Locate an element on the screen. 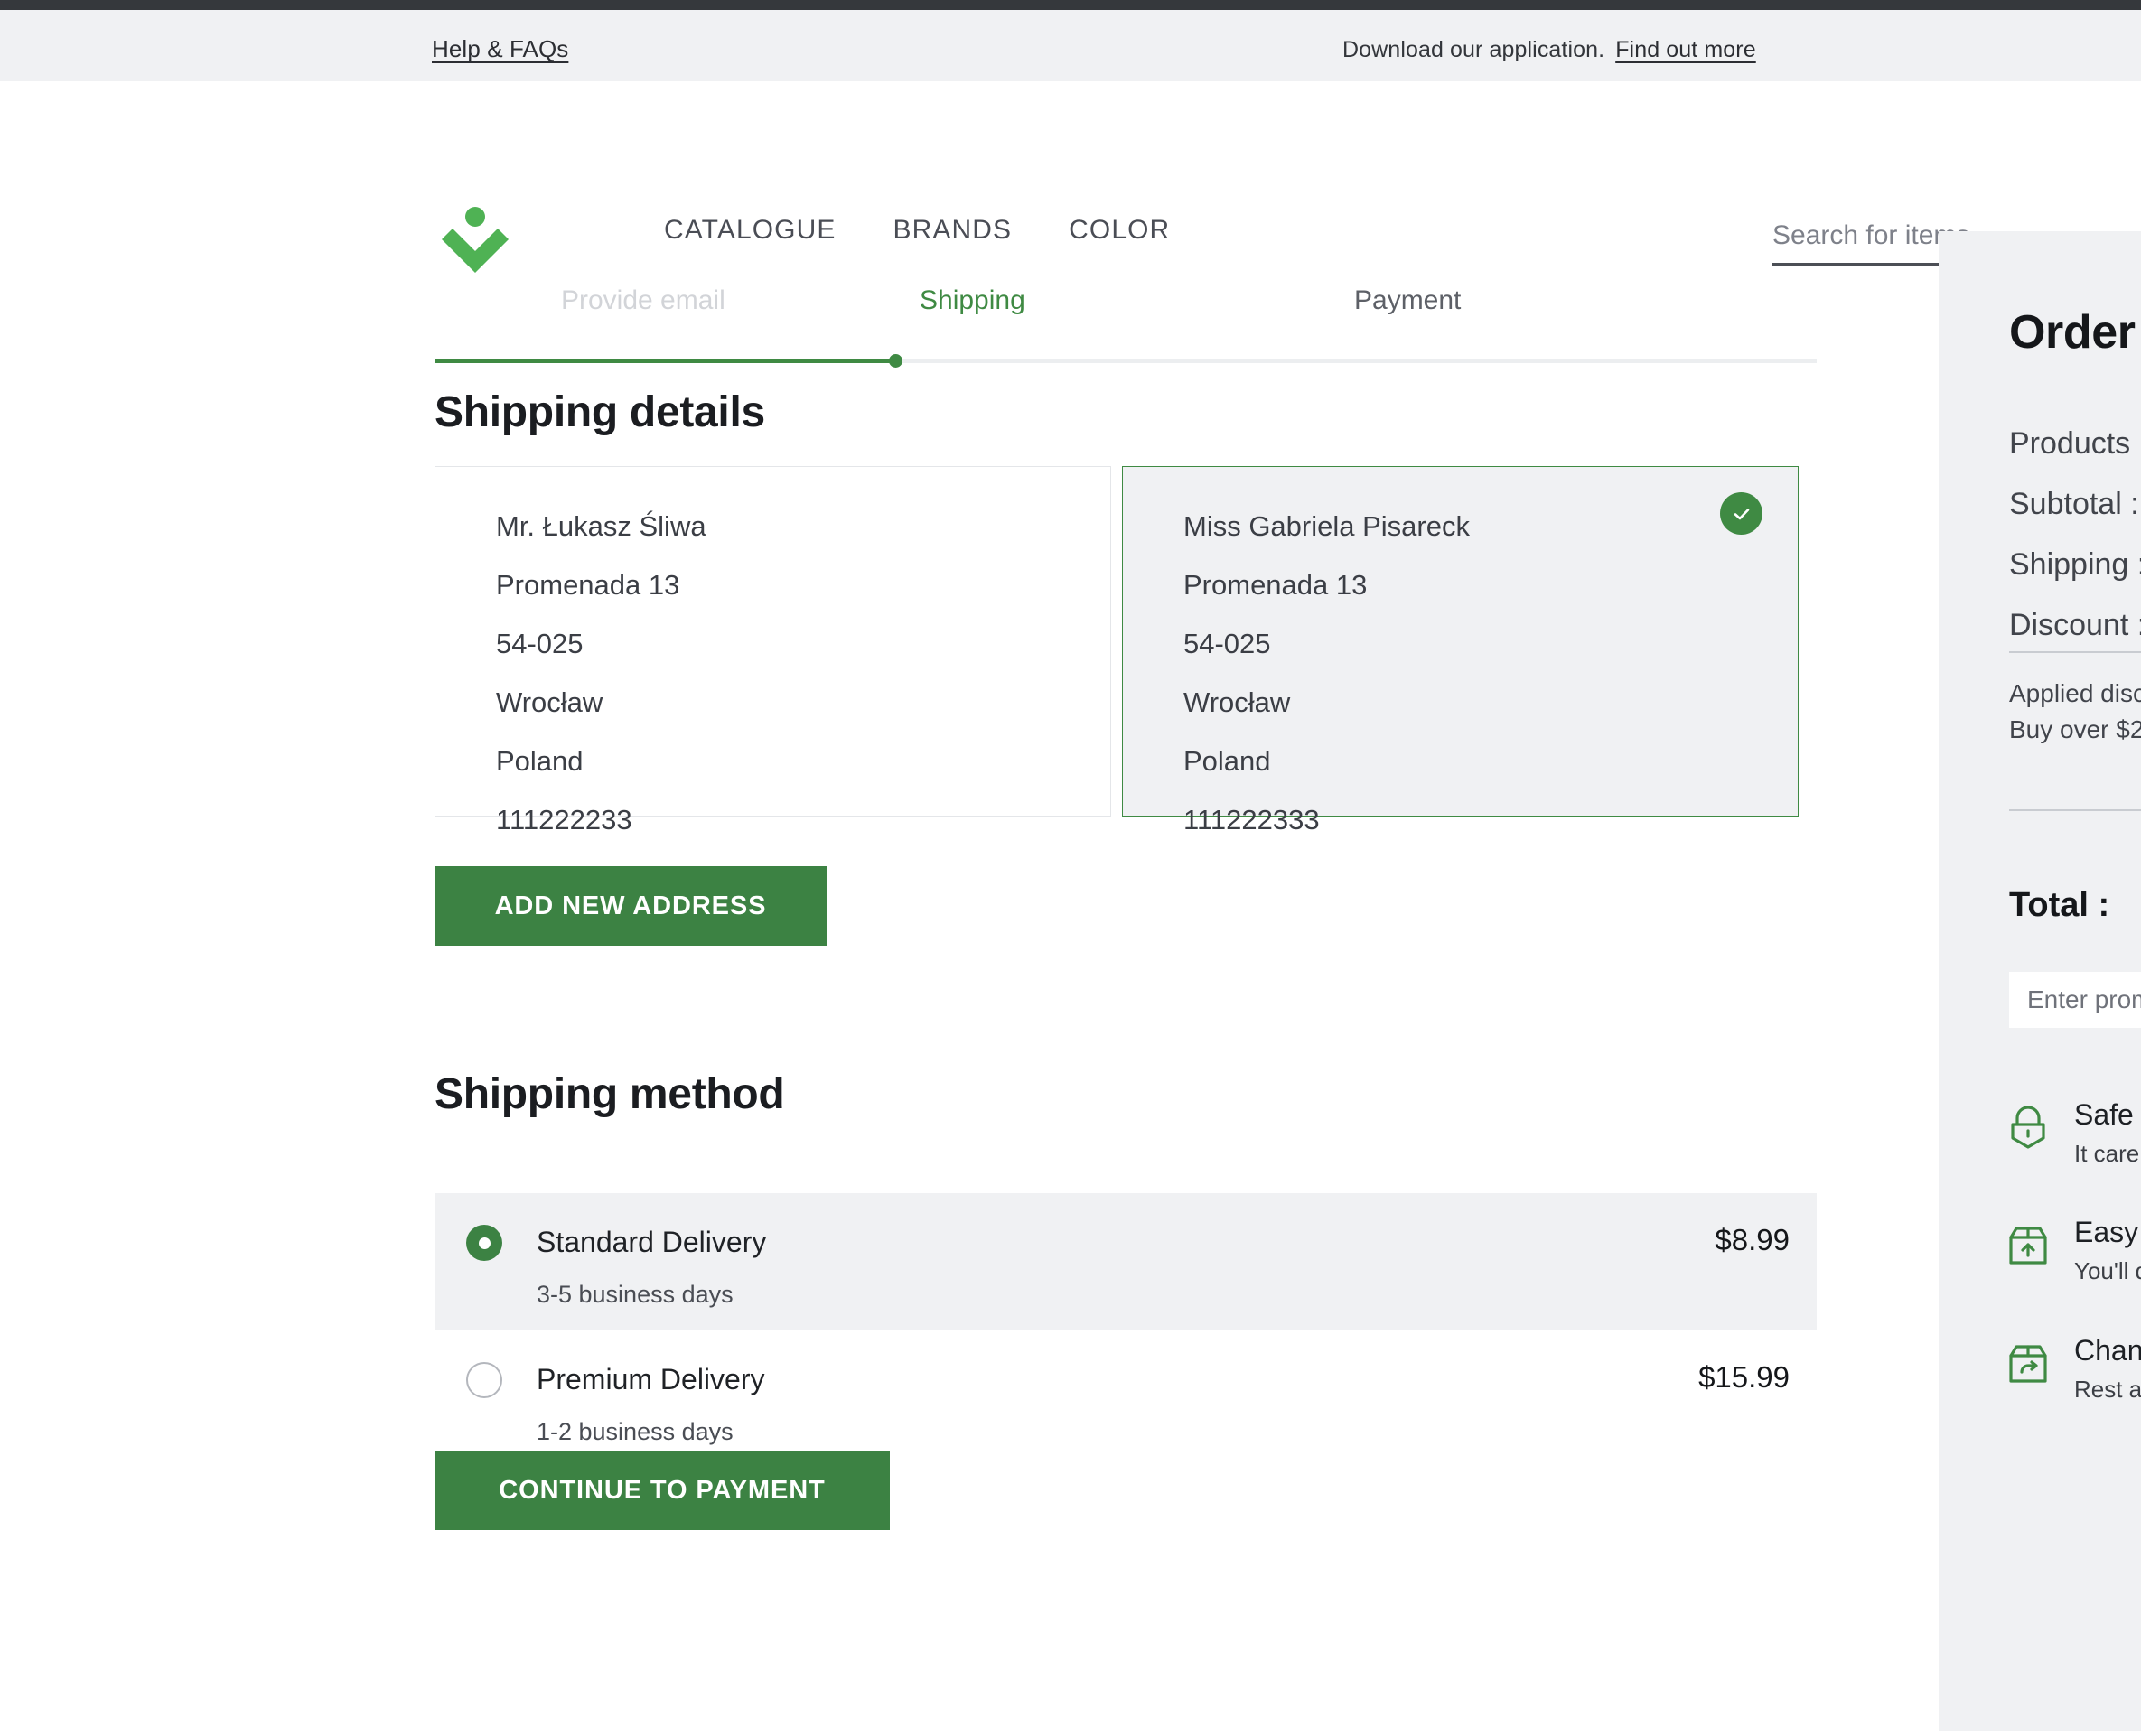  summary-label-shipping: Shipping : is located at coordinates (2075, 564).